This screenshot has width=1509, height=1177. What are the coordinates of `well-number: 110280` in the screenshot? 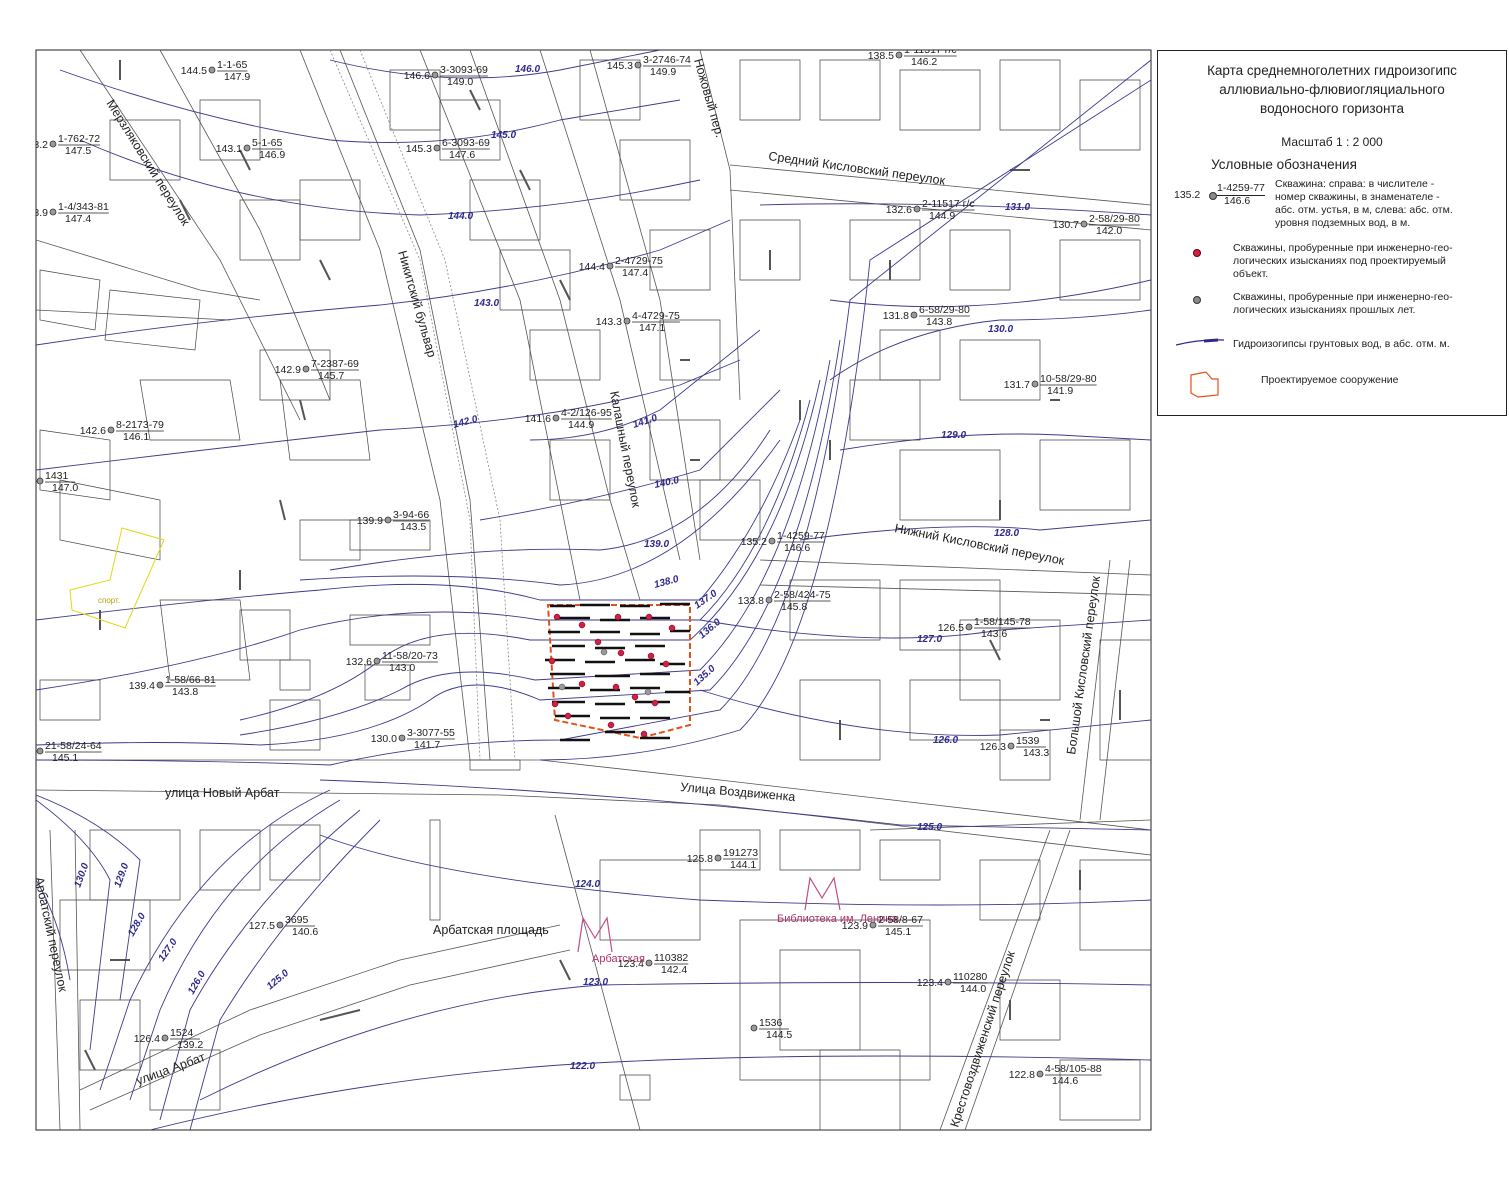 It's located at (970, 977).